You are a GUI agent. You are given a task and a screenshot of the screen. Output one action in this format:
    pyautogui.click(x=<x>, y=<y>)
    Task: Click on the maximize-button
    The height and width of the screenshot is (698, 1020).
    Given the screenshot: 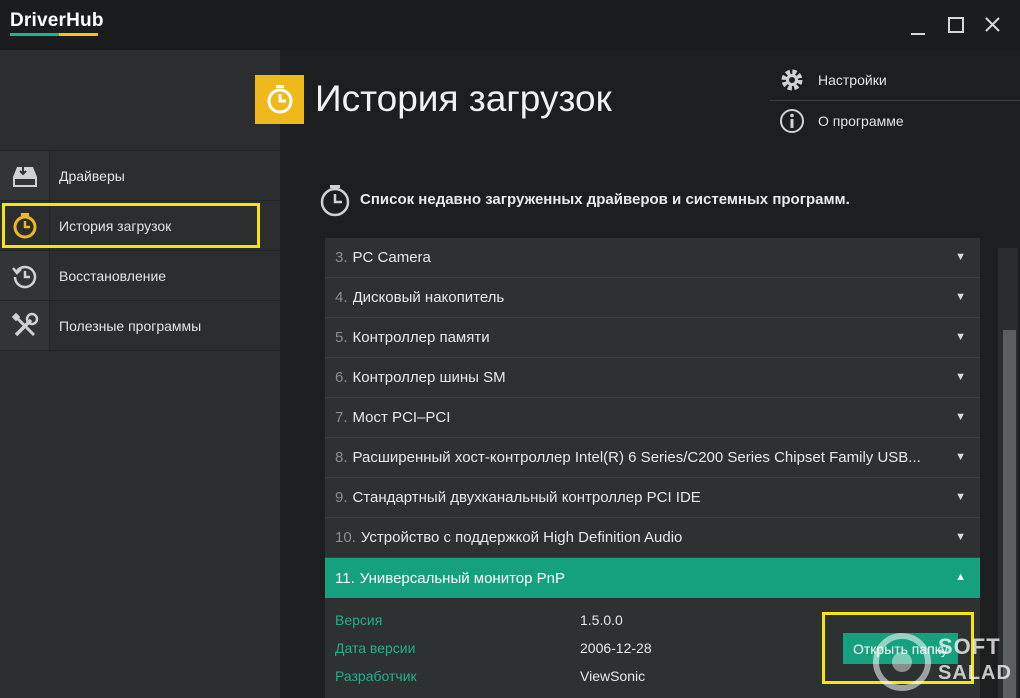 What is the action you would take?
    pyautogui.click(x=955, y=25)
    